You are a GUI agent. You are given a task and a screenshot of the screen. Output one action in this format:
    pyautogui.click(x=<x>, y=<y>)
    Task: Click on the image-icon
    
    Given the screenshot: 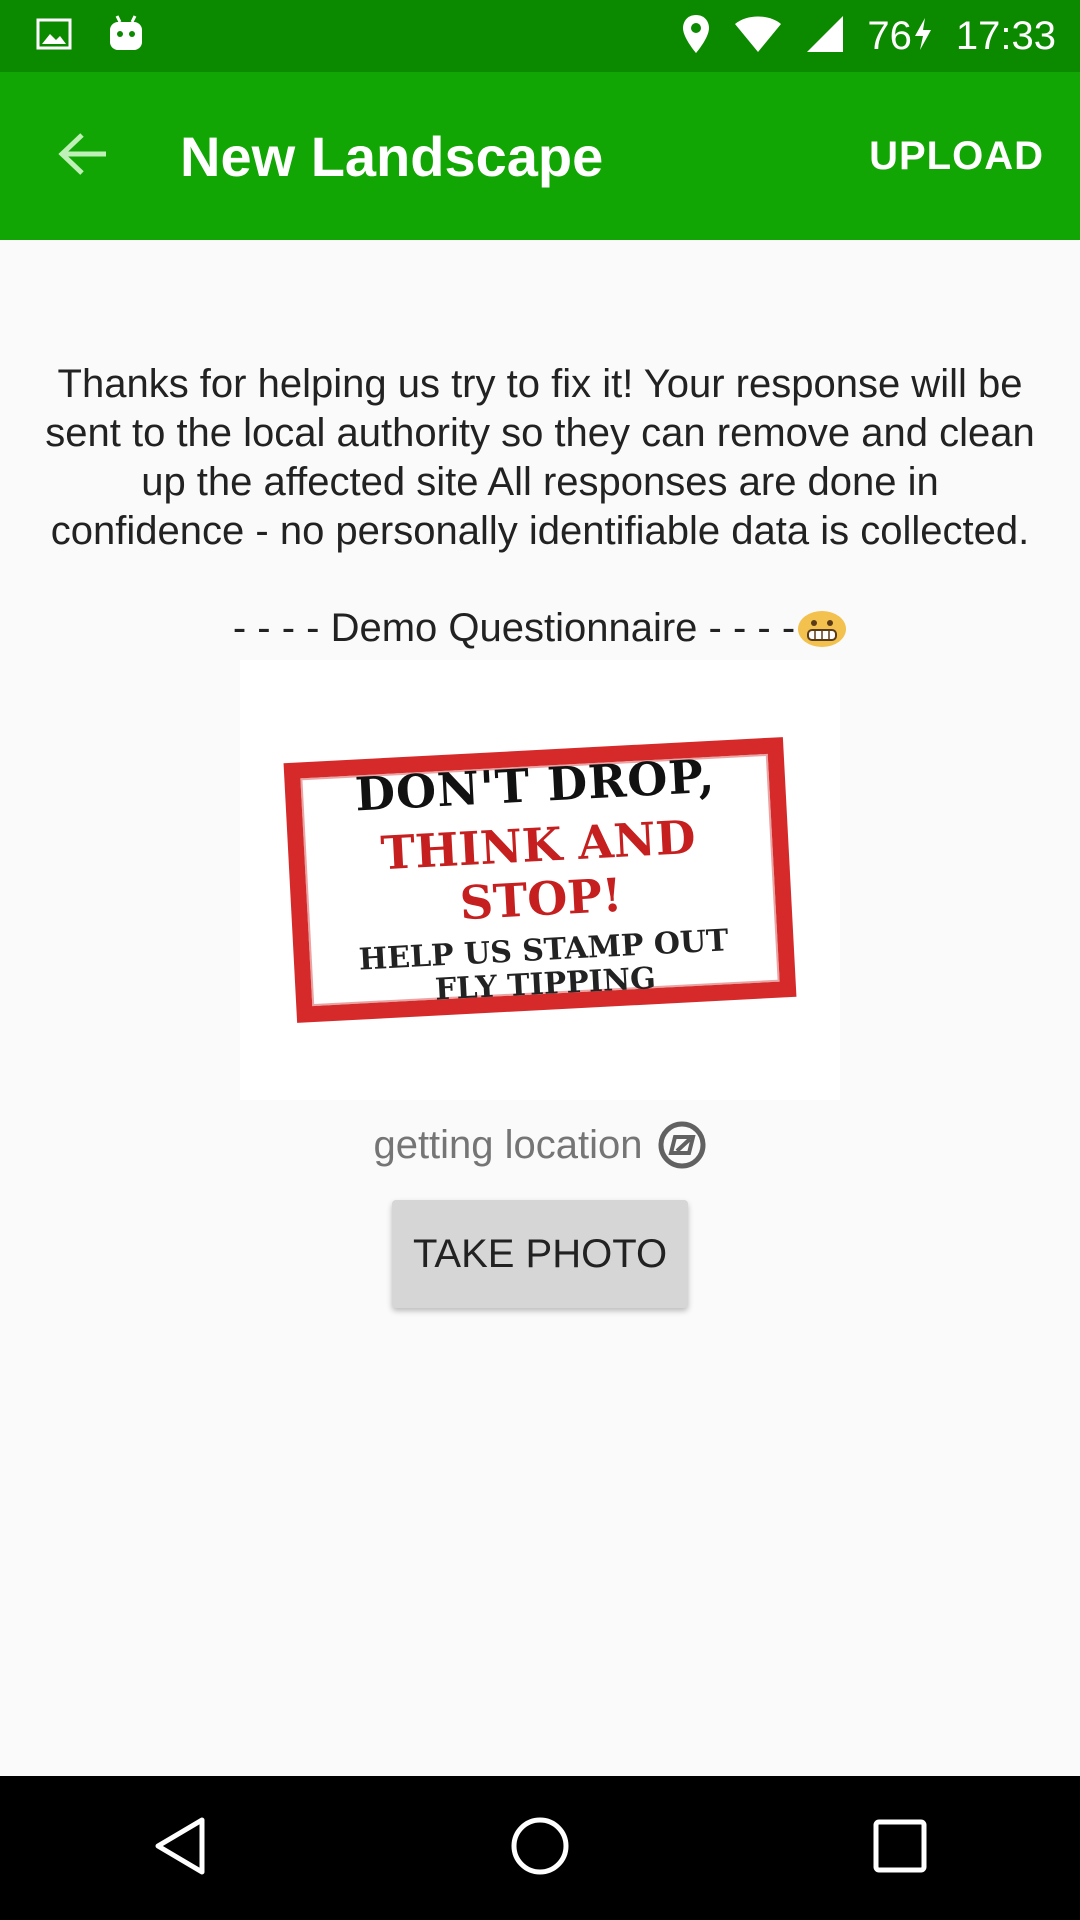 What is the action you would take?
    pyautogui.click(x=54, y=36)
    